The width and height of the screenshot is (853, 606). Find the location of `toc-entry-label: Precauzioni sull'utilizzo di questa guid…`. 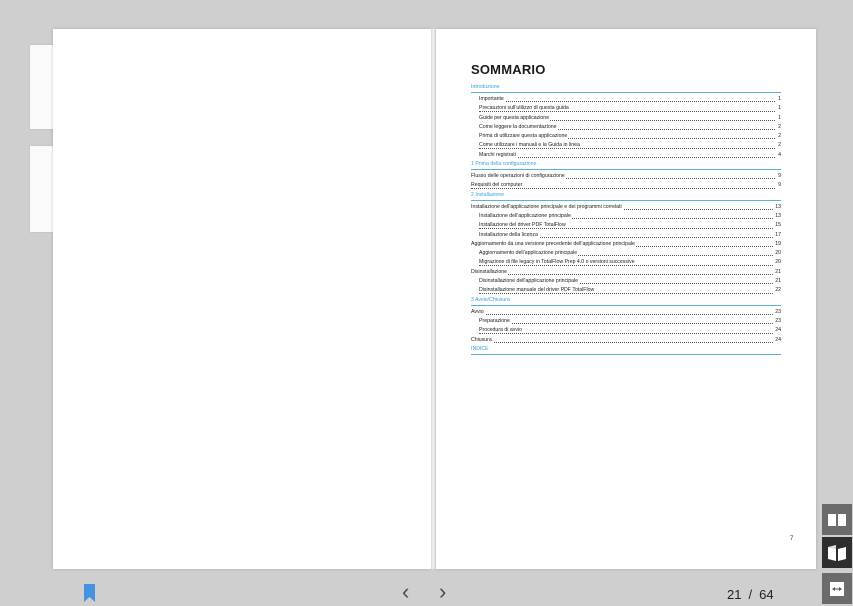

toc-entry-label: Precauzioni sull'utilizzo di questa guid… is located at coordinates (524, 108).